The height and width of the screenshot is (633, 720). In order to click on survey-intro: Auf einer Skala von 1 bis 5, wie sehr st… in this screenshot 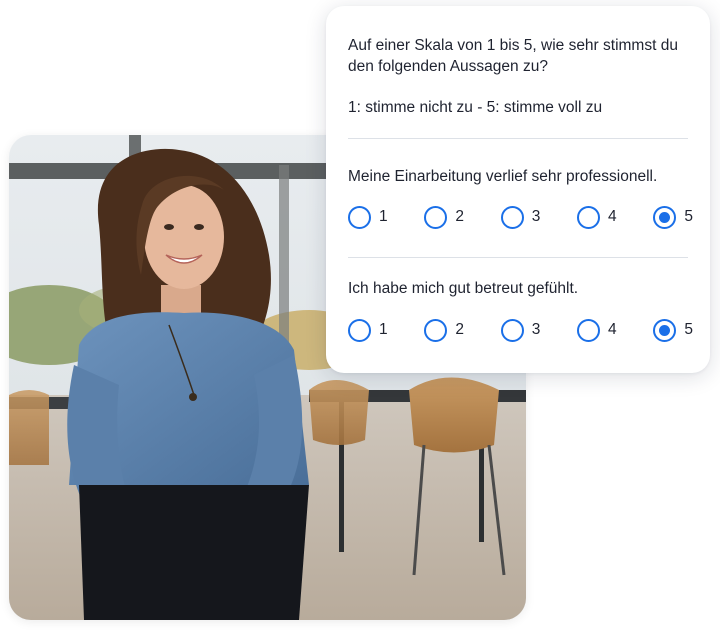, I will do `click(513, 56)`.